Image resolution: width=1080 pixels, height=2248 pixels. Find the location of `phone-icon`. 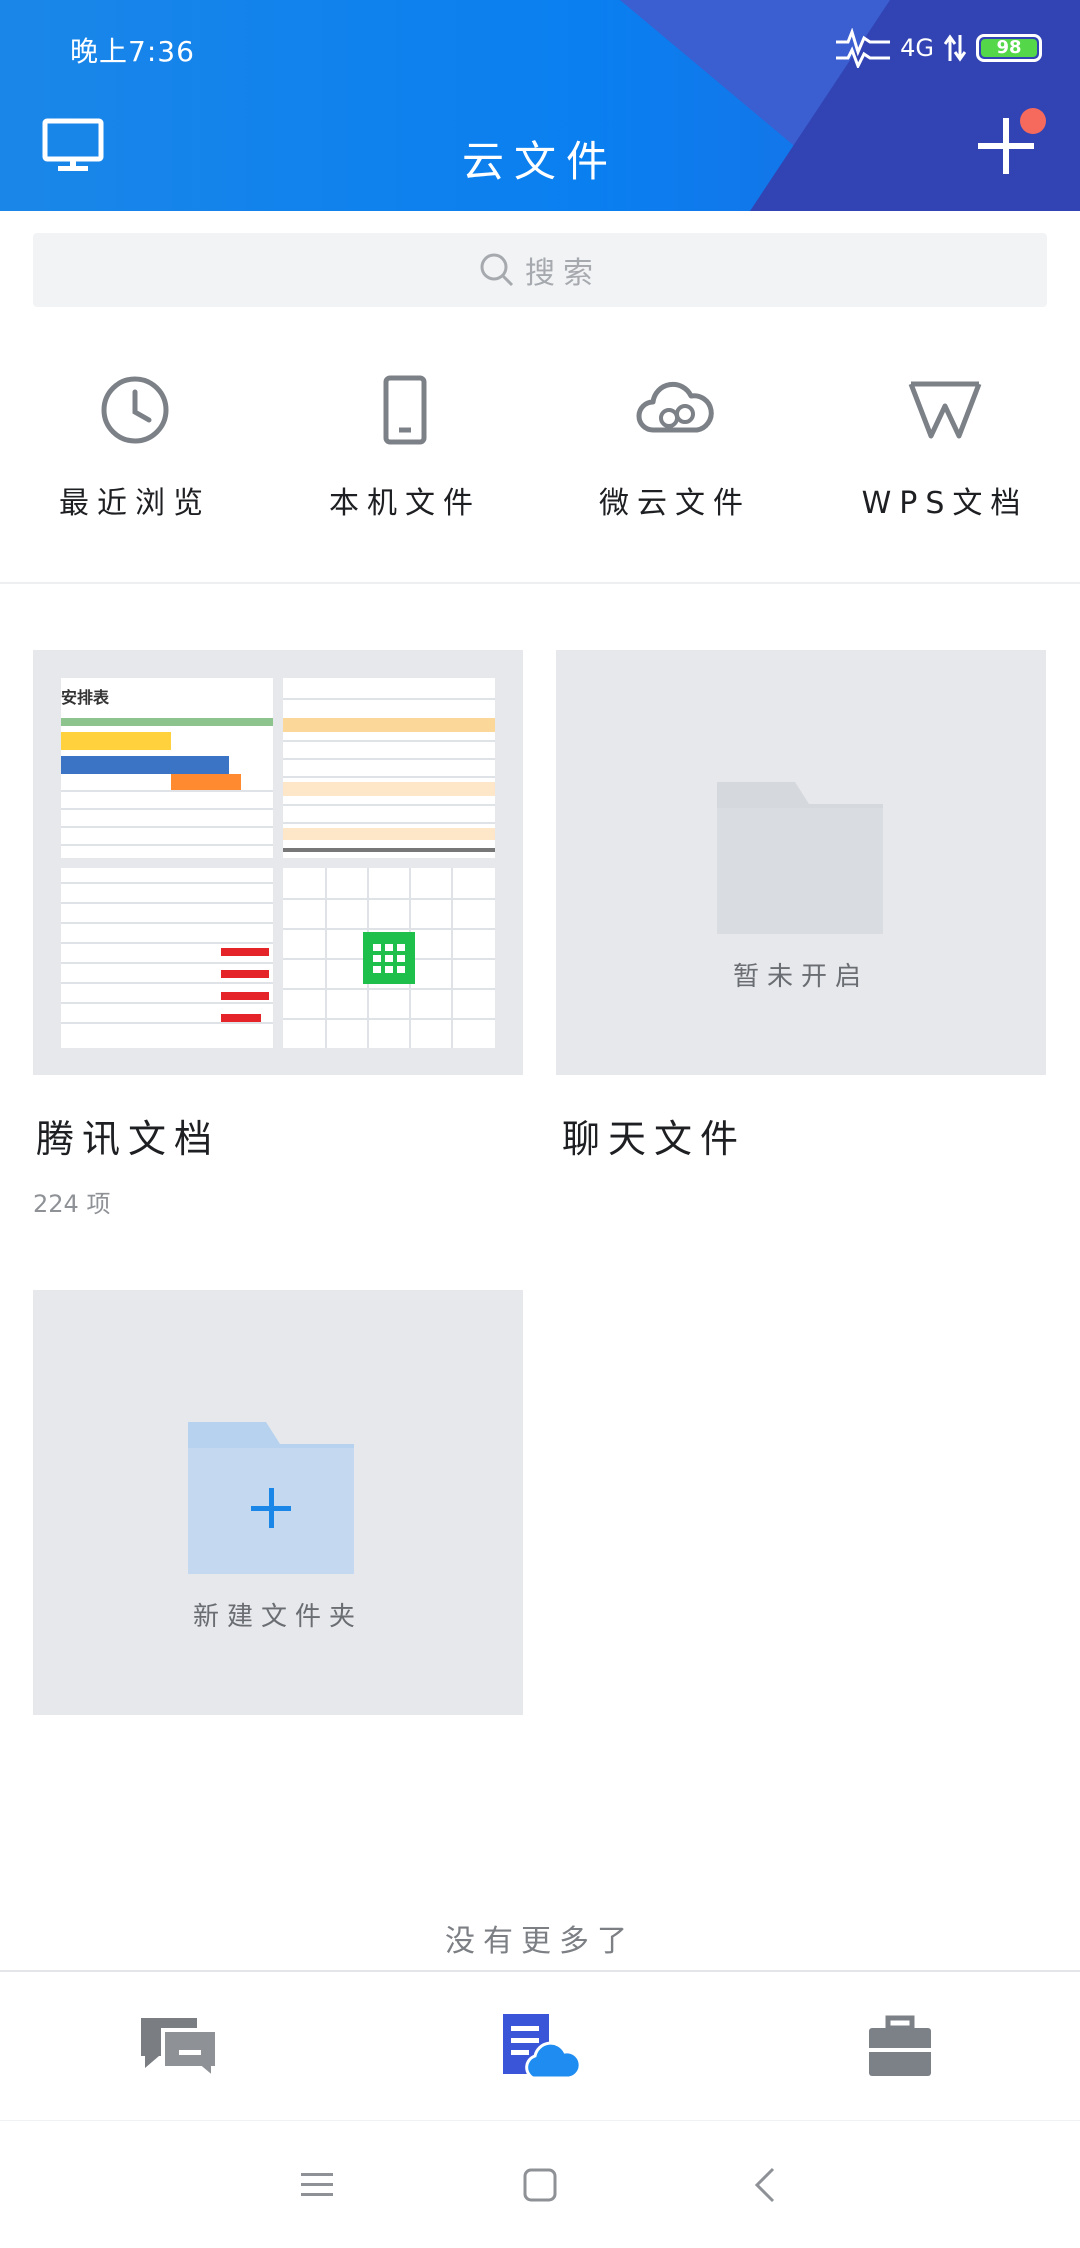

phone-icon is located at coordinates (405, 410).